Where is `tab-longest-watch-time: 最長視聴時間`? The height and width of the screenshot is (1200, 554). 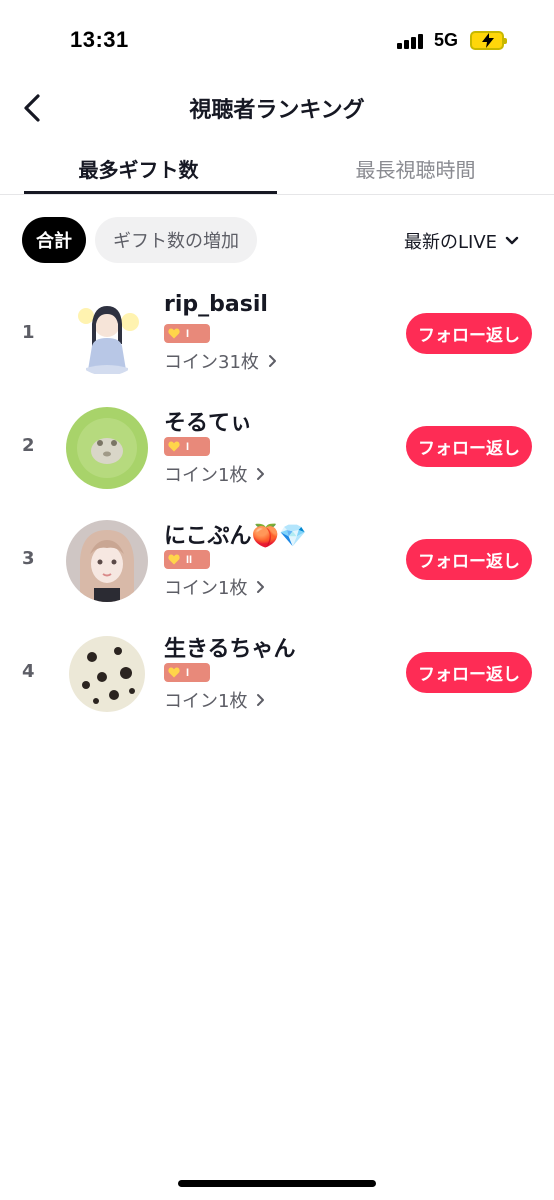
tab-longest-watch-time: 最長視聴時間 is located at coordinates (415, 168).